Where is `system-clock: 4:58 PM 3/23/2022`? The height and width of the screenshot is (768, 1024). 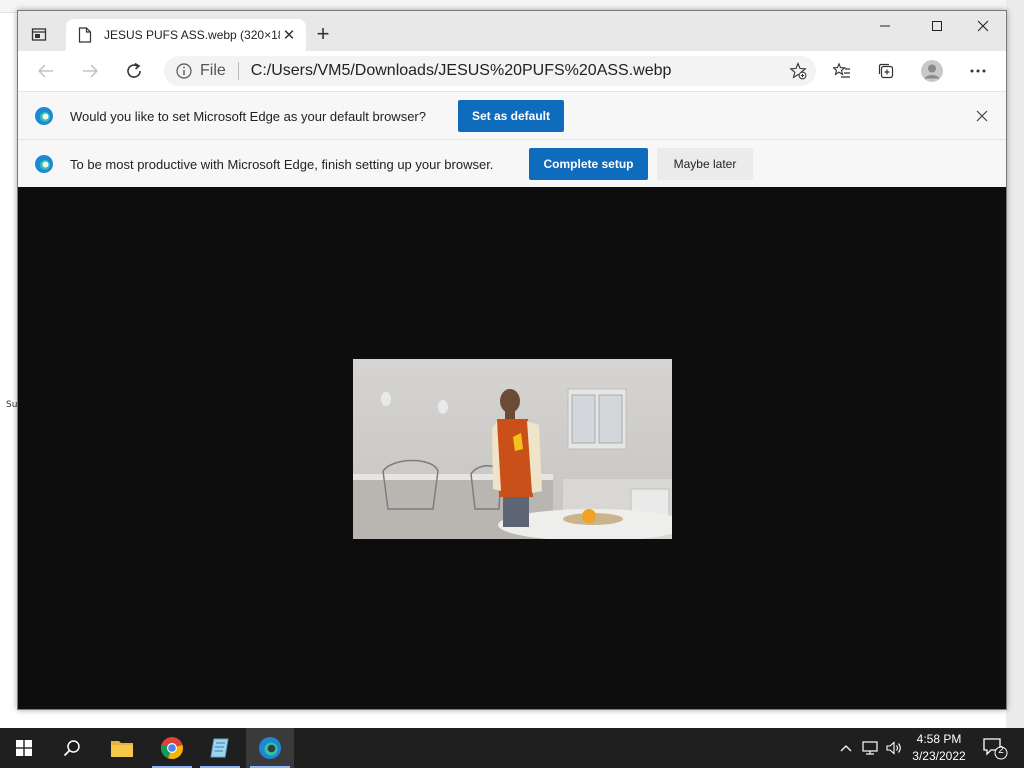 system-clock: 4:58 PM 3/23/2022 is located at coordinates (939, 748).